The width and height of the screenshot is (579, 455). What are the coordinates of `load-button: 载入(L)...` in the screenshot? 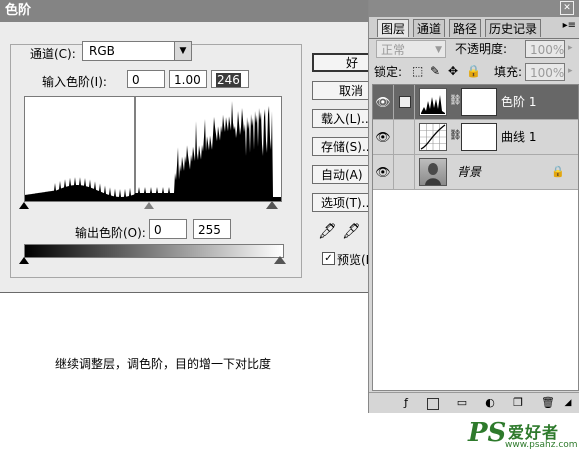 It's located at (343, 118).